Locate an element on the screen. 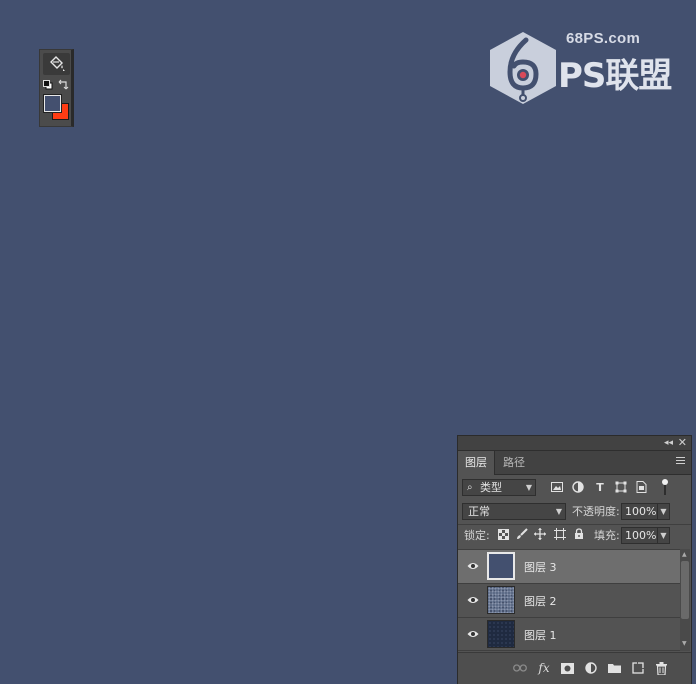 The image size is (696, 684). layer-name: 图层 2 is located at coordinates (540, 601).